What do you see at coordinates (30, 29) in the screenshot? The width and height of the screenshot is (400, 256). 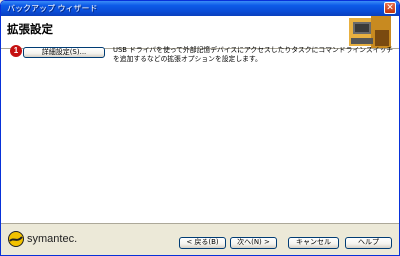 I see `page-title: 拡張設定` at bounding box center [30, 29].